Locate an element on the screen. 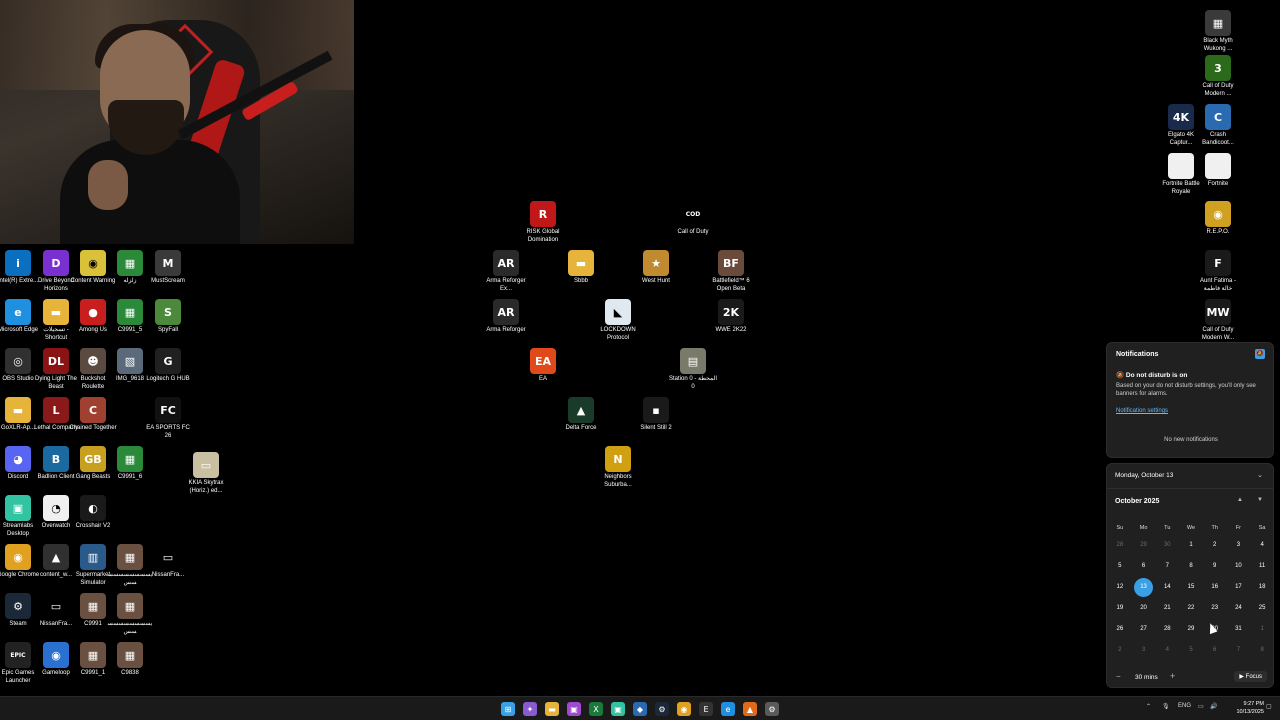 The width and height of the screenshot is (1280, 720). desktop-icon: Fortnite is located at coordinates (1218, 171).